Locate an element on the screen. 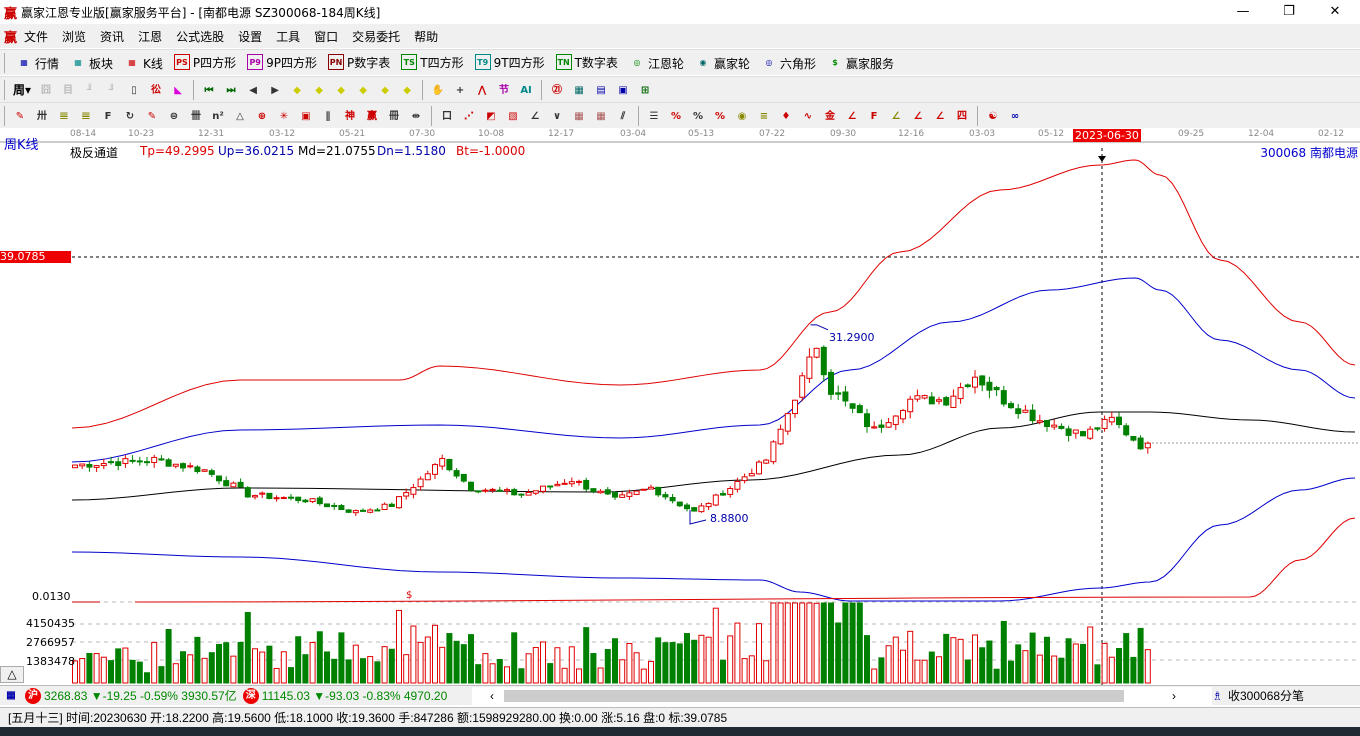 The image size is (1360, 736). spiral-icon: ↻ is located at coordinates (130, 117).